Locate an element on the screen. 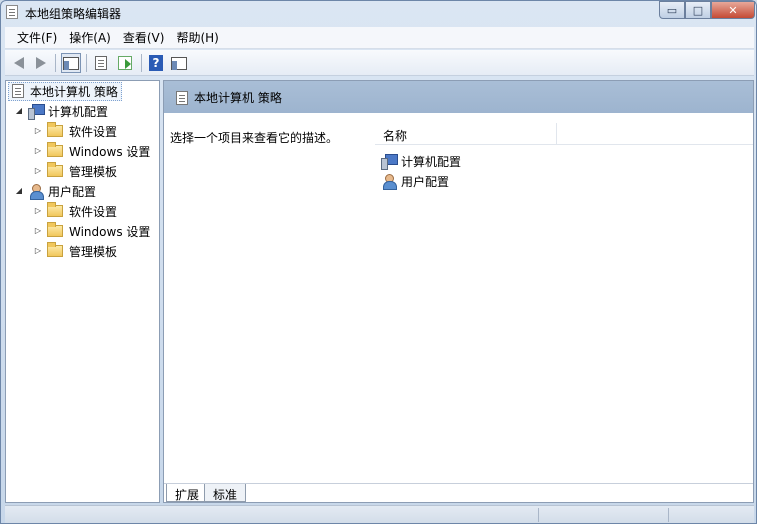 The image size is (757, 524). tree-item-label: 用户配置 is located at coordinates (72, 191).